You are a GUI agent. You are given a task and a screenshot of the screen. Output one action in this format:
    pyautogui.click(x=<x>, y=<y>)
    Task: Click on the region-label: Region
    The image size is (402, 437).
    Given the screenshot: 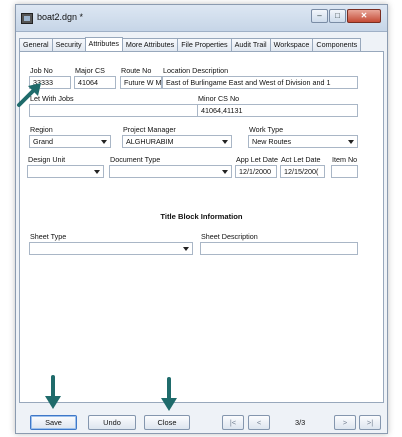 What is the action you would take?
    pyautogui.click(x=41, y=129)
    